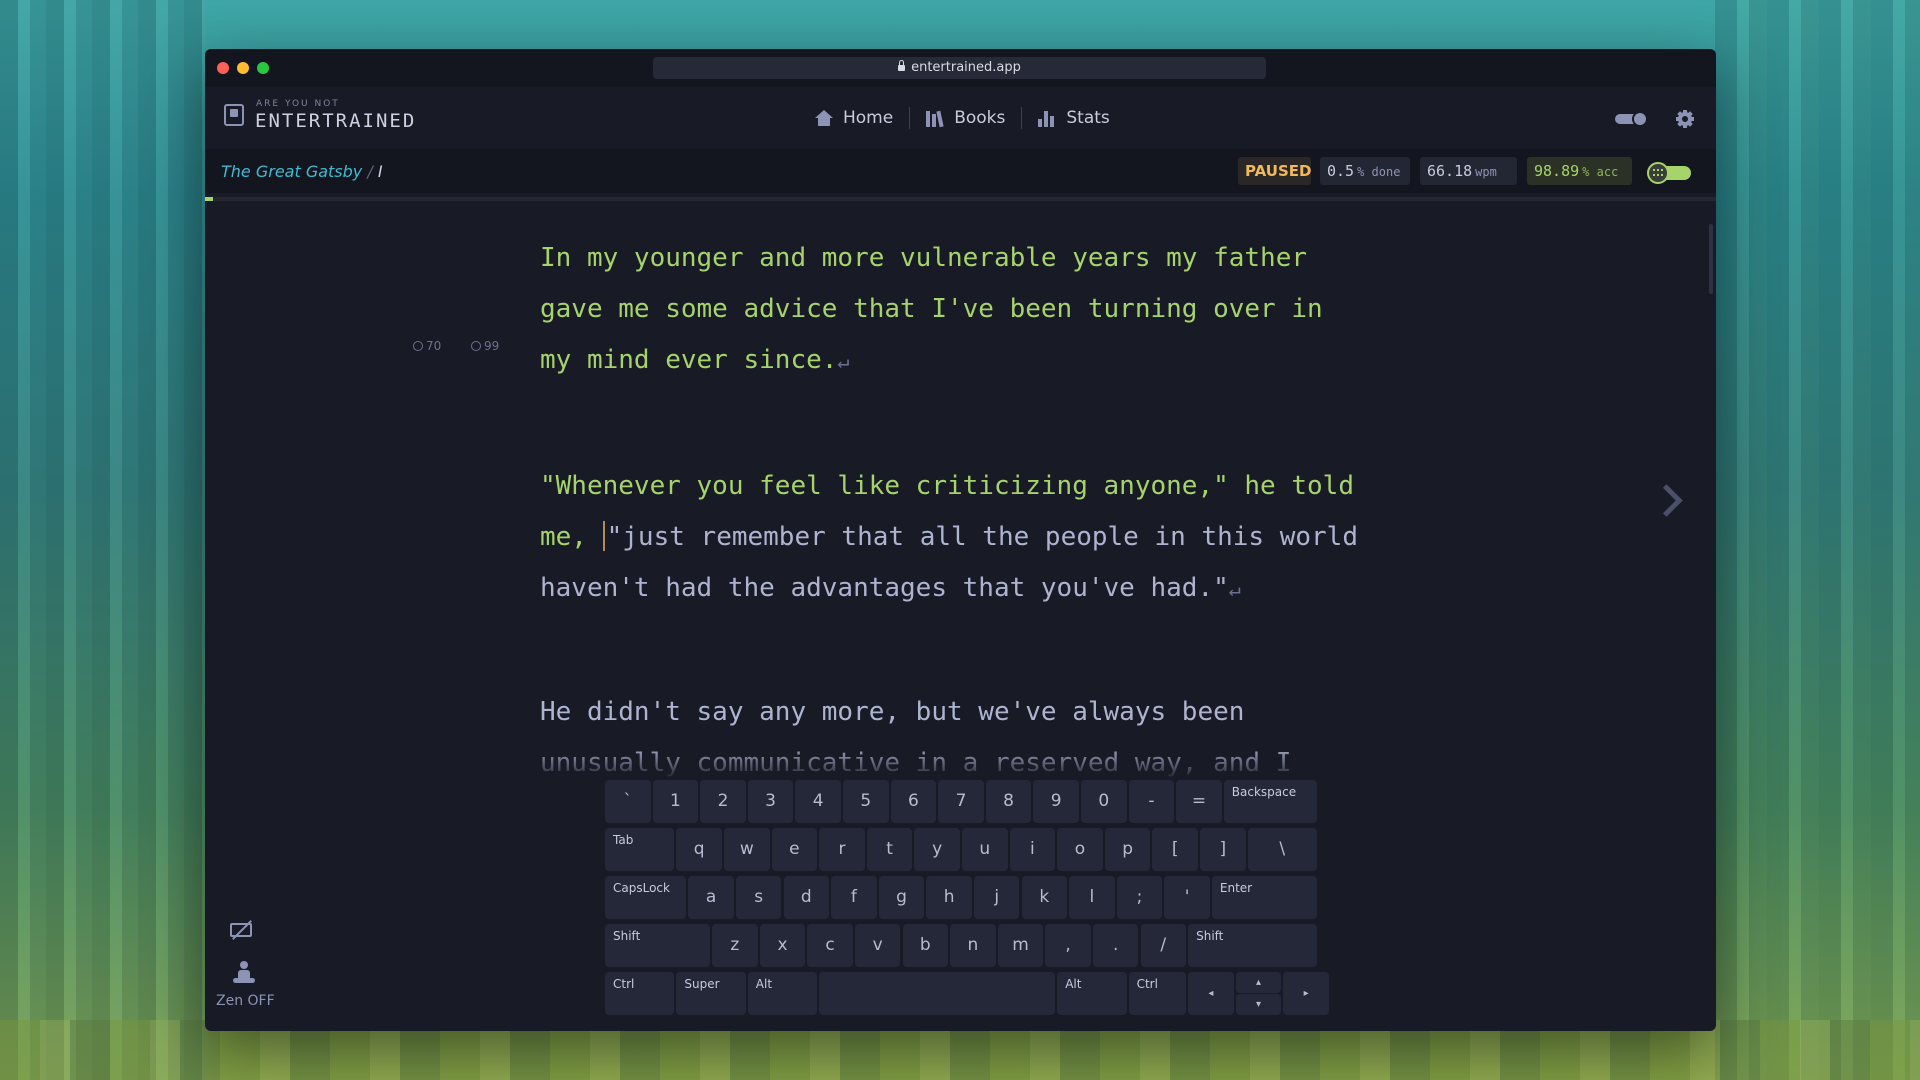 This screenshot has width=1920, height=1080. Describe the element at coordinates (925, 945) in the screenshot. I see `key-b: b` at that location.